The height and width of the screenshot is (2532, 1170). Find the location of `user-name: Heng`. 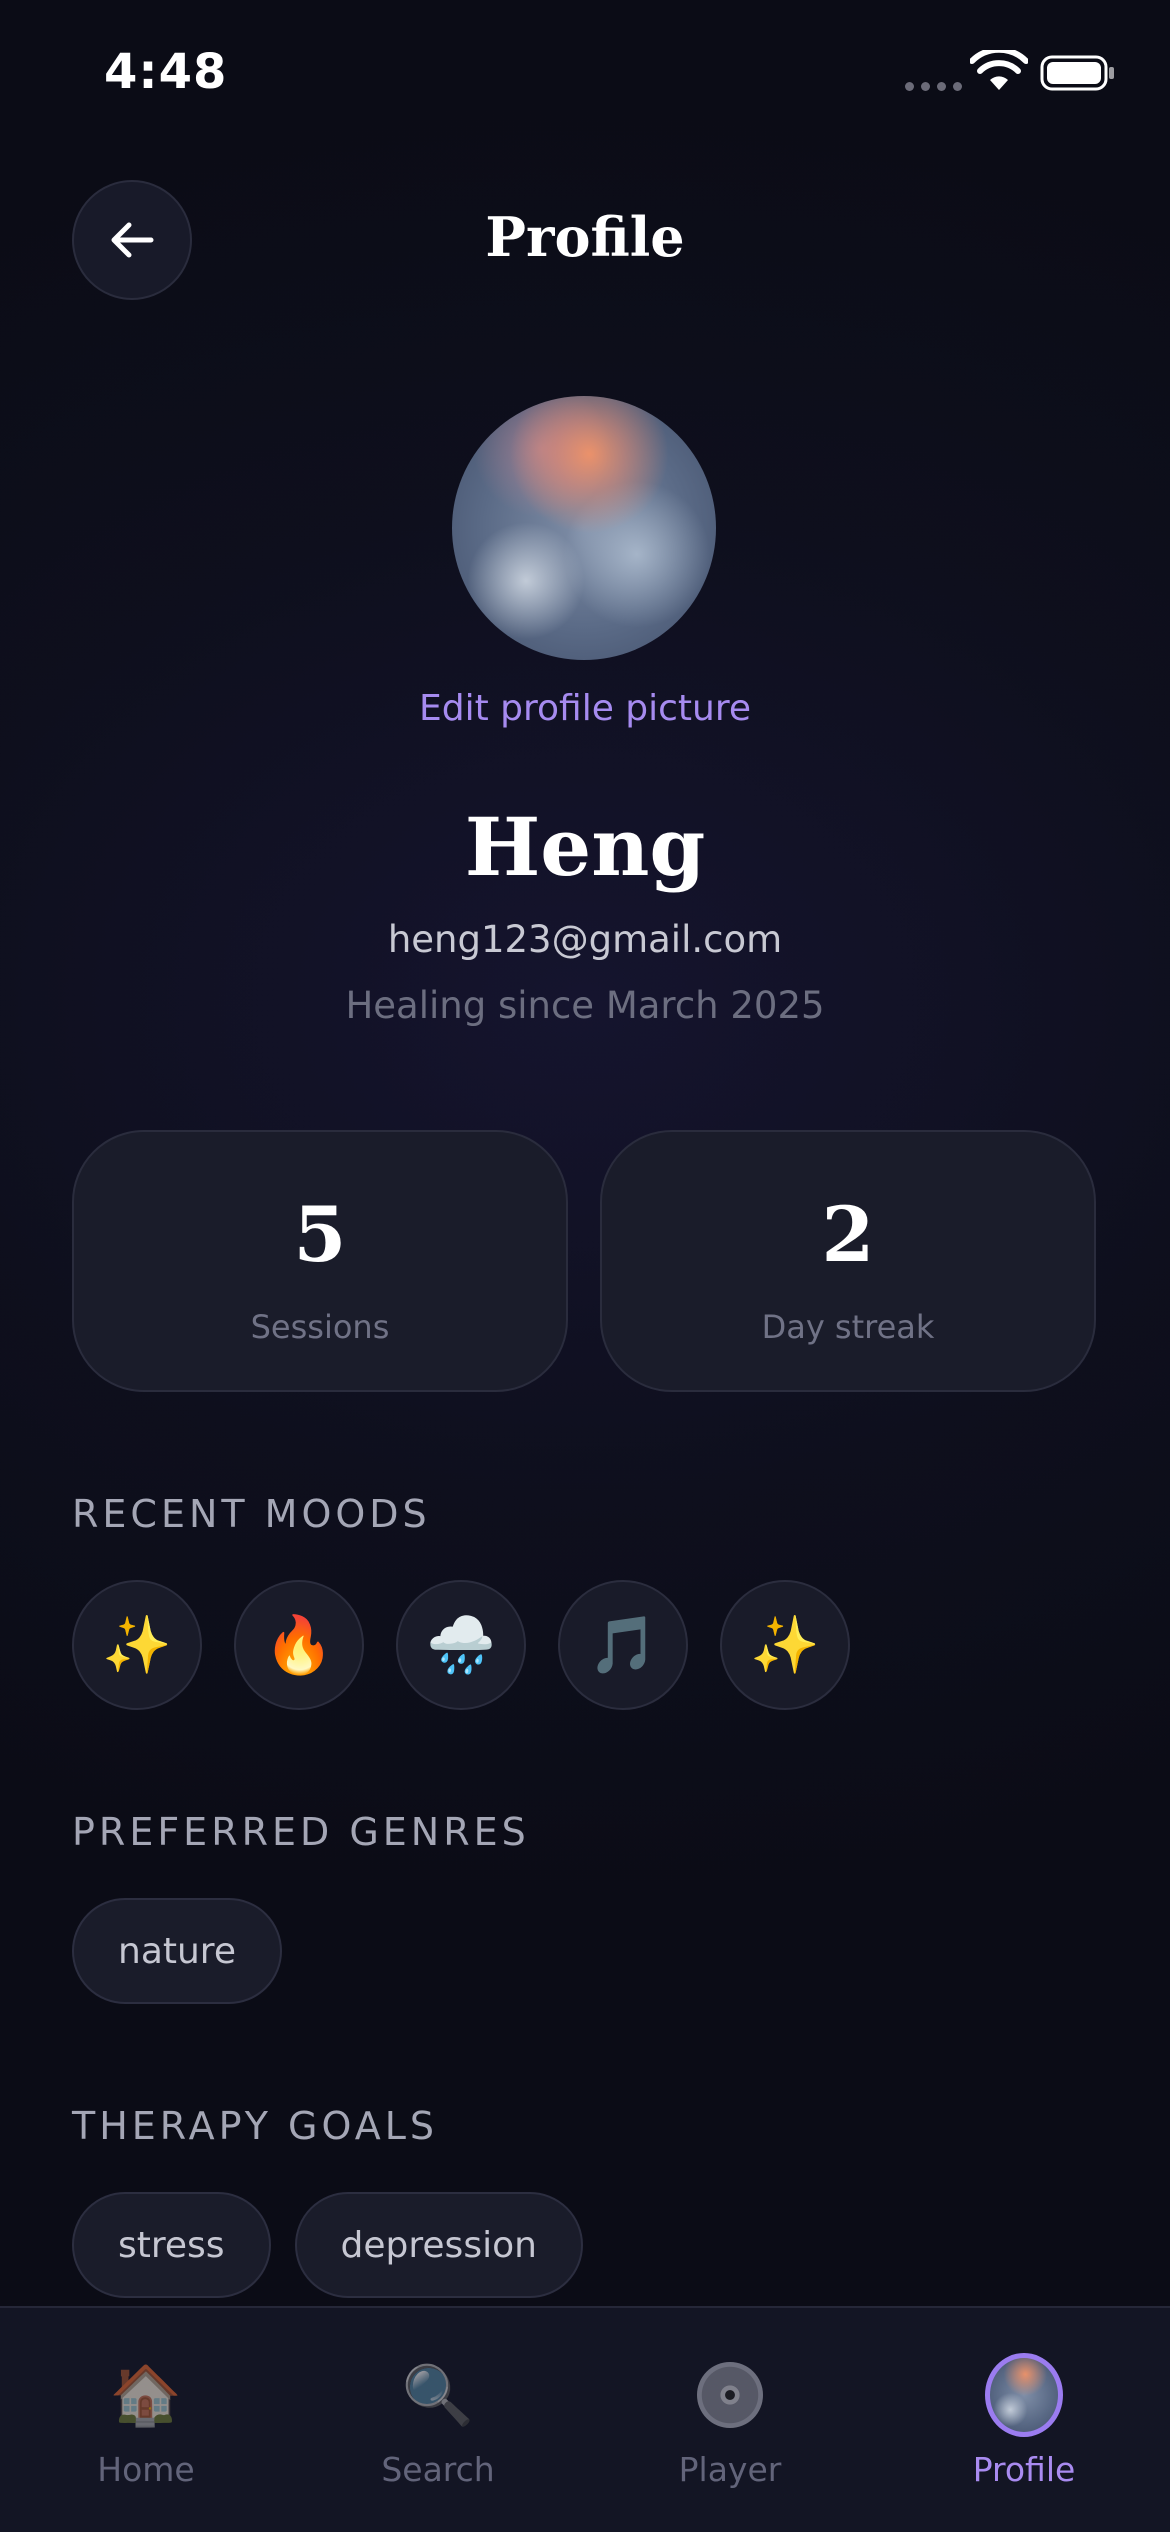

user-name: Heng is located at coordinates (585, 847).